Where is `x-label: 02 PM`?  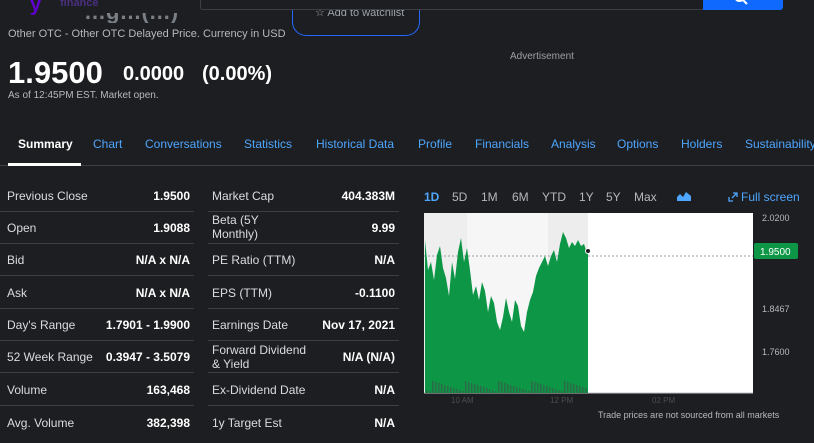
x-label: 02 PM is located at coordinates (663, 400).